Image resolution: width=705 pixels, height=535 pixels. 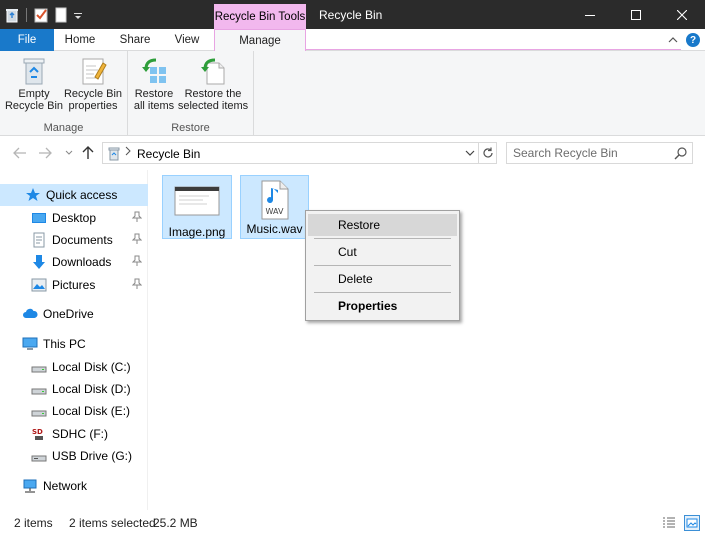 I want to click on file-item-image-png: Image.png, so click(x=197, y=207).